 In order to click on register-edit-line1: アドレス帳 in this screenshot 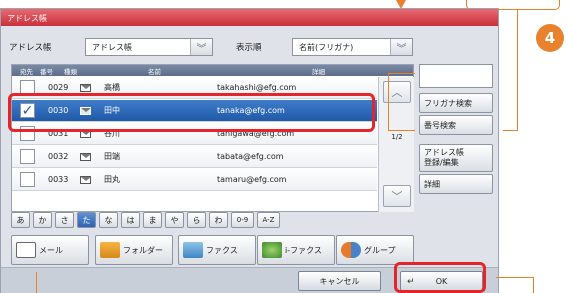, I will do `click(444, 152)`.